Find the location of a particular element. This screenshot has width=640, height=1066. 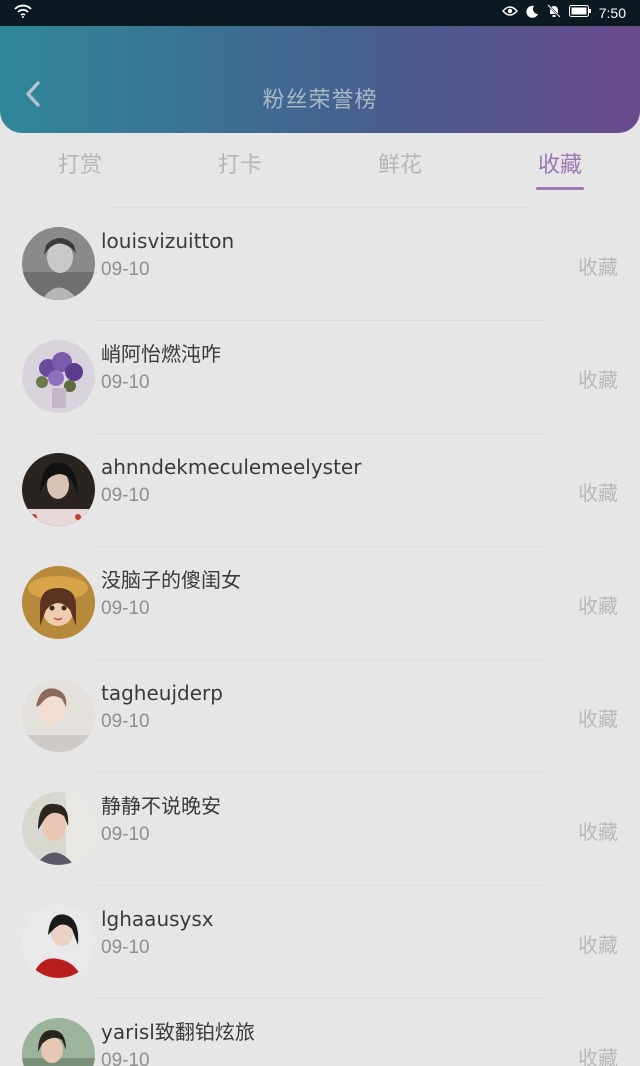

list-item-text: 峭阿怡燃沌咋 09-10 is located at coordinates (161, 368).